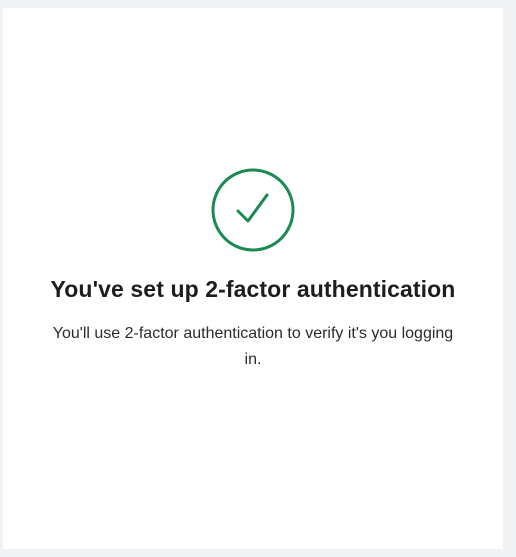  I want to click on checkmark-circle-icon, so click(253, 210).